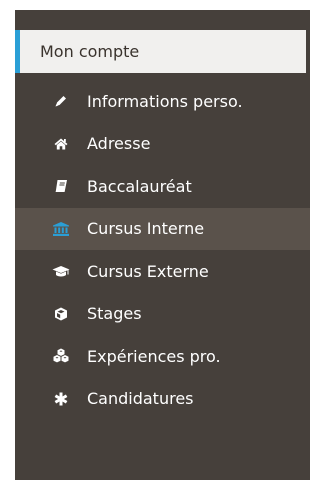 Image resolution: width=326 pixels, height=490 pixels. What do you see at coordinates (61, 314) in the screenshot?
I see `cube-icon` at bounding box center [61, 314].